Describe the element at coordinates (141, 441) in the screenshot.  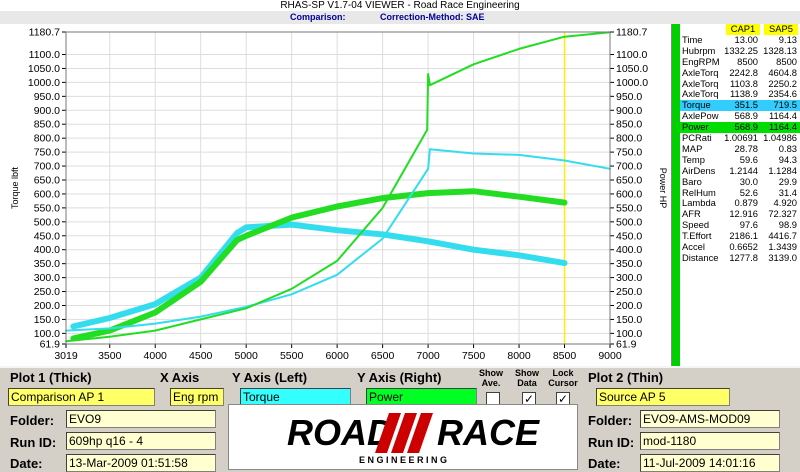
I see `run-id1-field: 609hp q16 - 4` at that location.